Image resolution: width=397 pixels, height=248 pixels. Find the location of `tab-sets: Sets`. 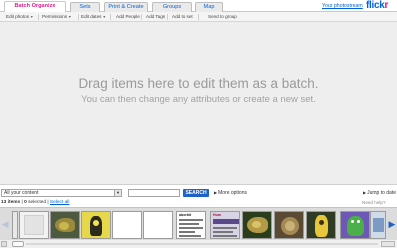

tab-sets: Sets is located at coordinates (85, 7).